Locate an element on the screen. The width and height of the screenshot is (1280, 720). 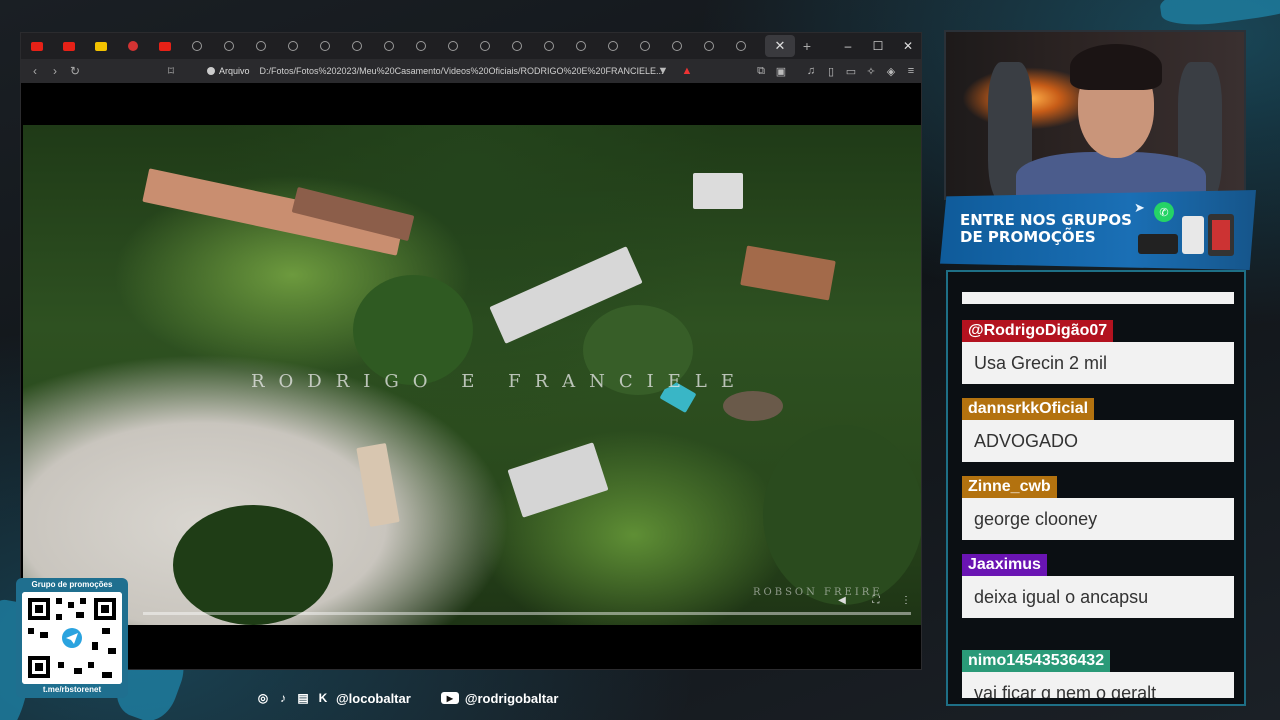
grunge-decoration is located at coordinates (1218, 15).